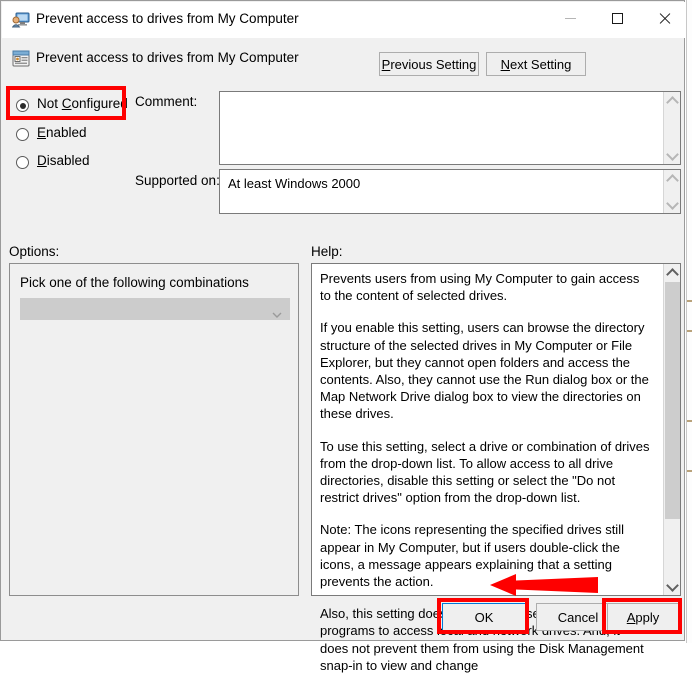 Image resolution: width=692 pixels, height=674 pixels. I want to click on maximize-icon, so click(617, 18).